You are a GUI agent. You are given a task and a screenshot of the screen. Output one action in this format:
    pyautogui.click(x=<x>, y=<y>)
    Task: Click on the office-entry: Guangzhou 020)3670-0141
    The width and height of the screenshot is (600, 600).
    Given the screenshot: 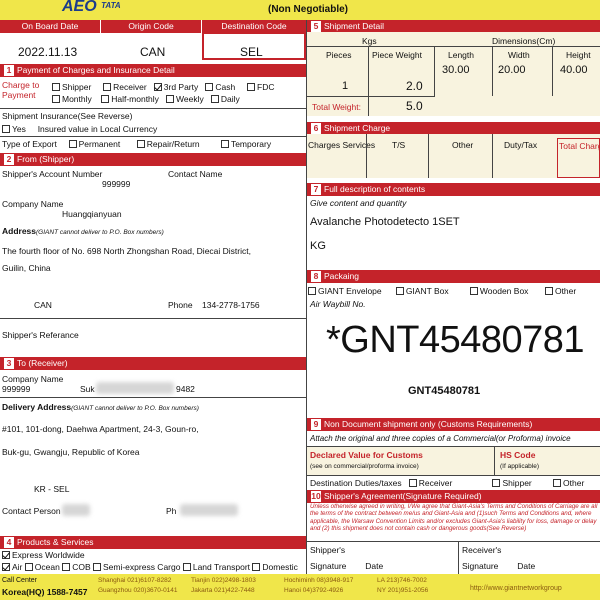 What is the action you would take?
    pyautogui.click(x=138, y=590)
    